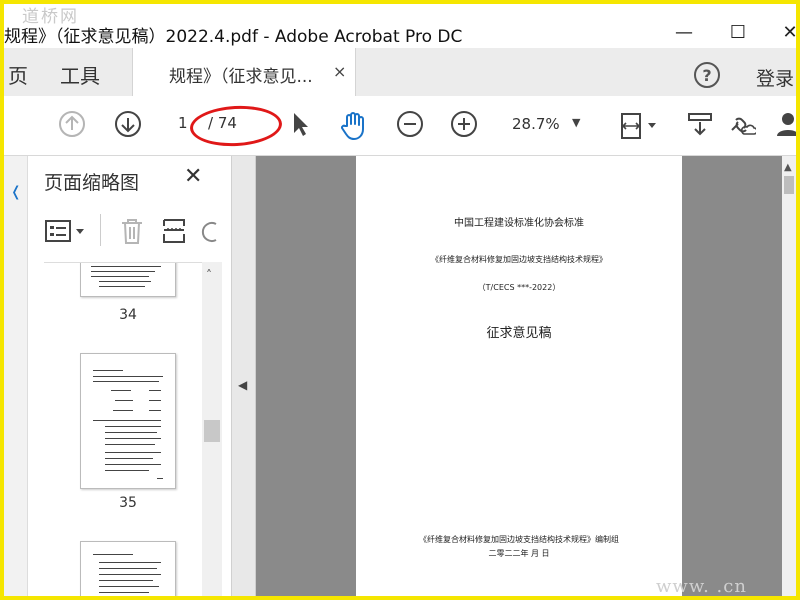 The image size is (800, 600). I want to click on page-standard-code: （T/CECS ***-2022）, so click(519, 287).